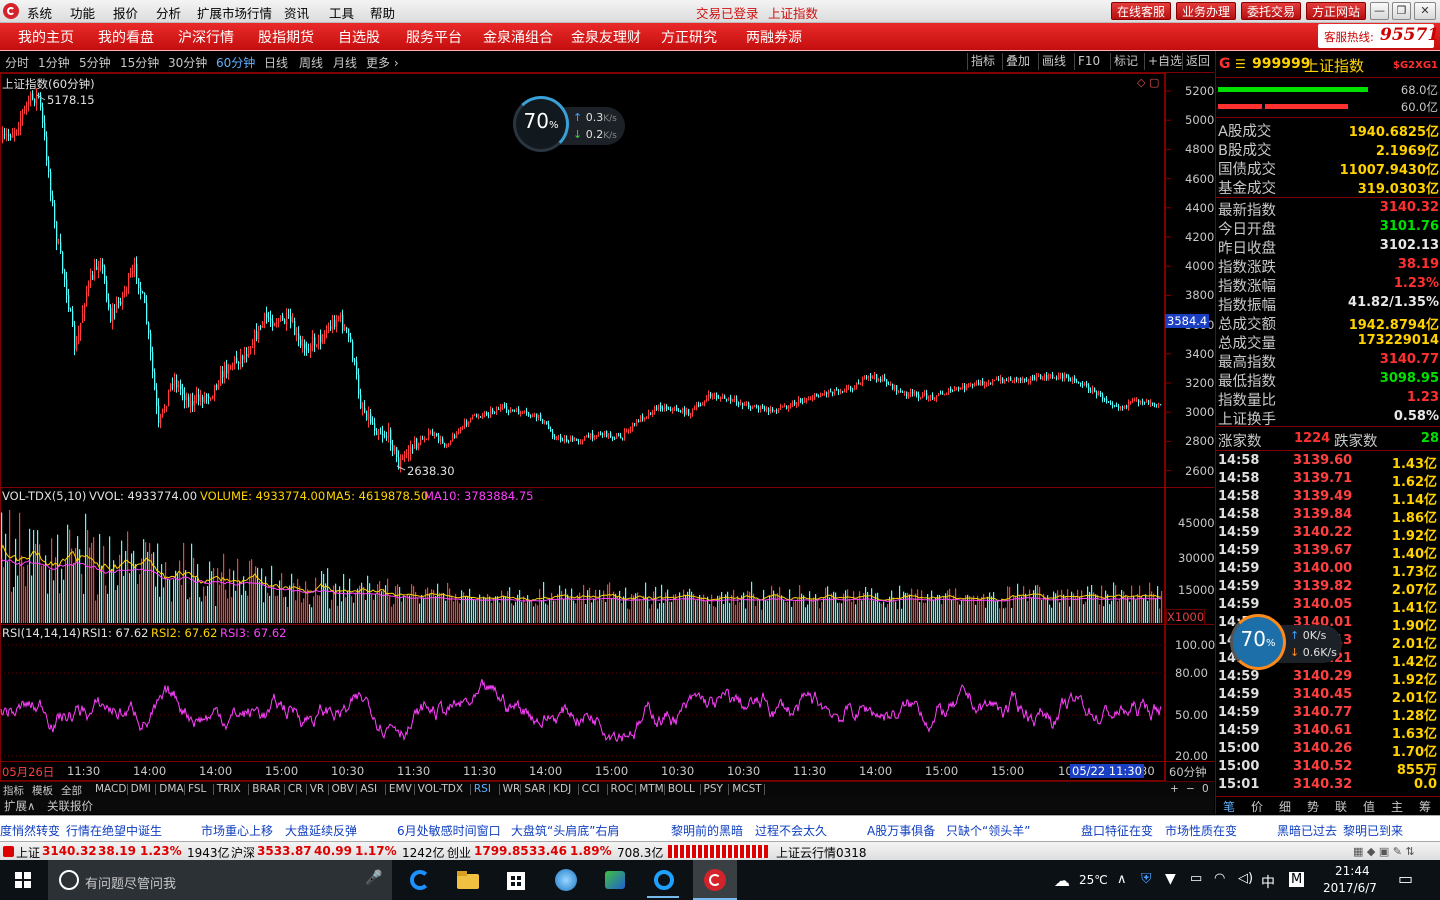  I want to click on indicator-tab: WR, so click(512, 789).